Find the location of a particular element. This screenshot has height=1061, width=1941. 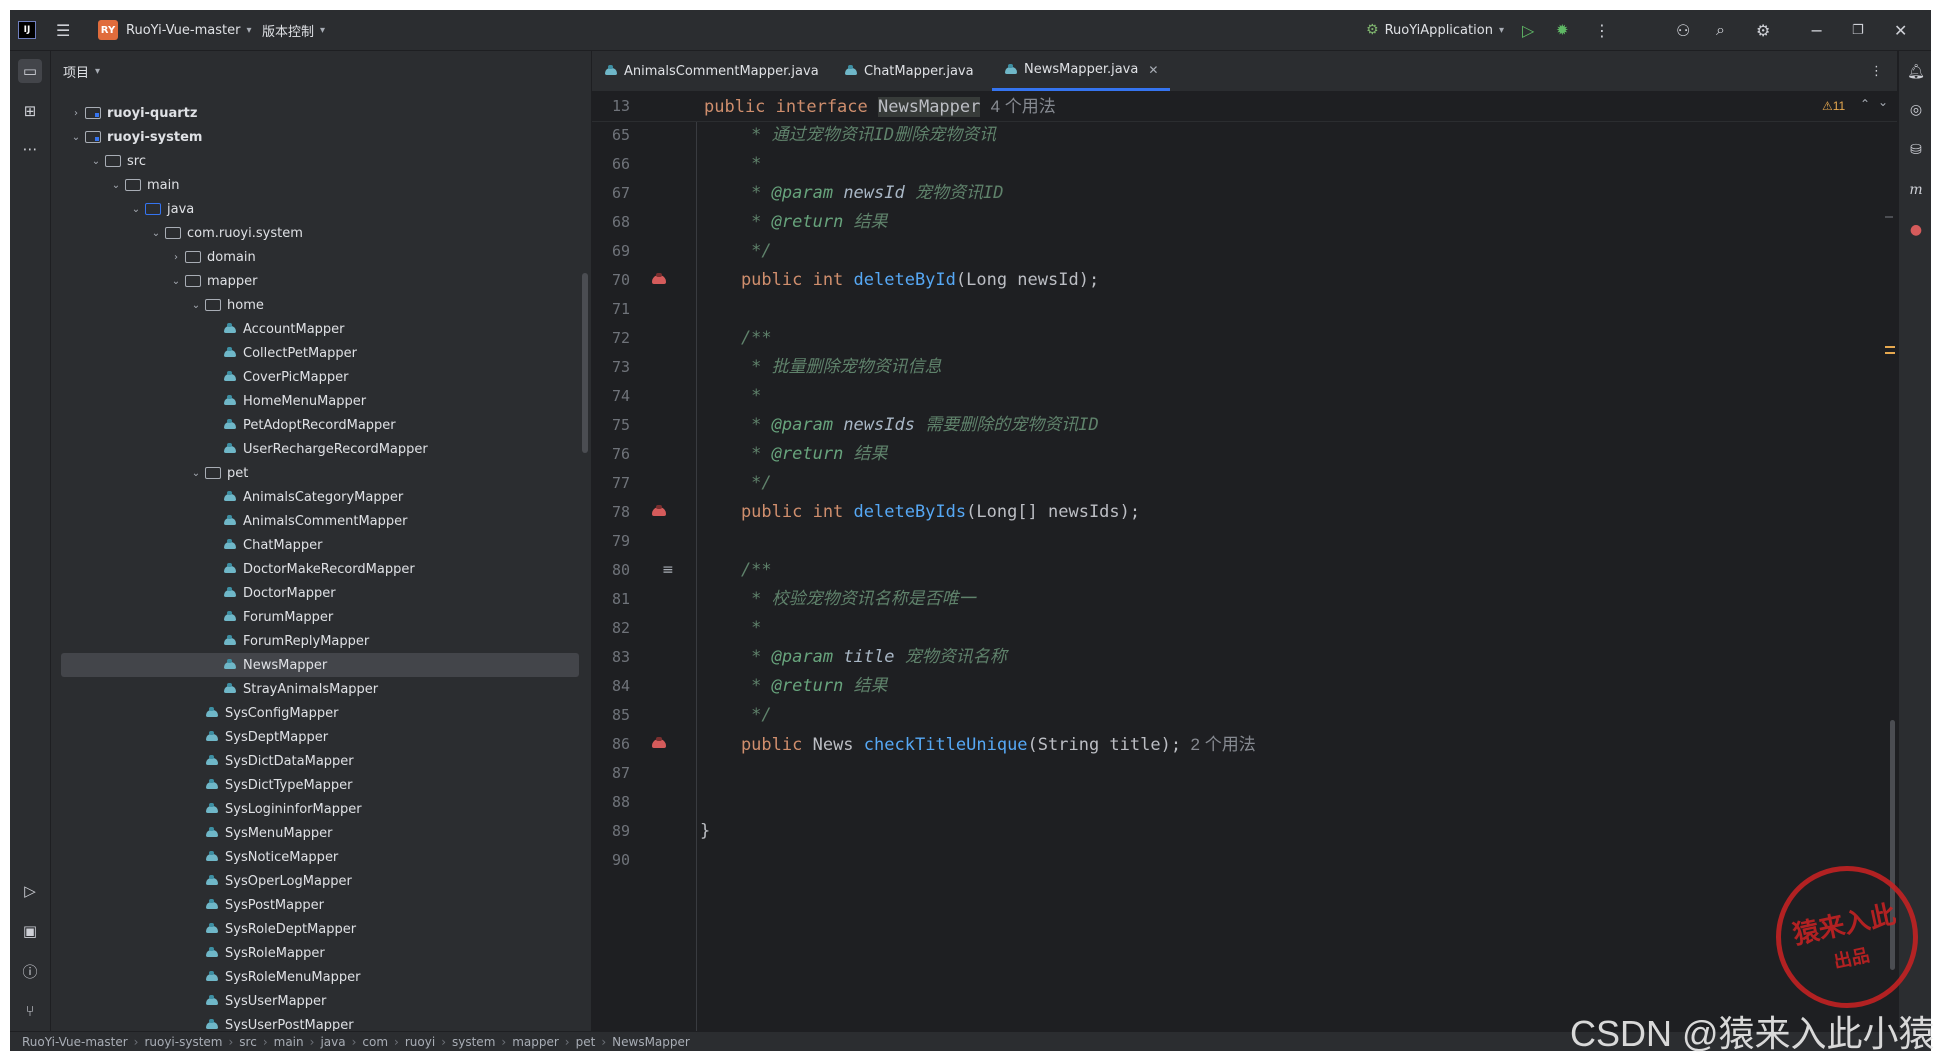

line-number: 70 is located at coordinates (620, 280).